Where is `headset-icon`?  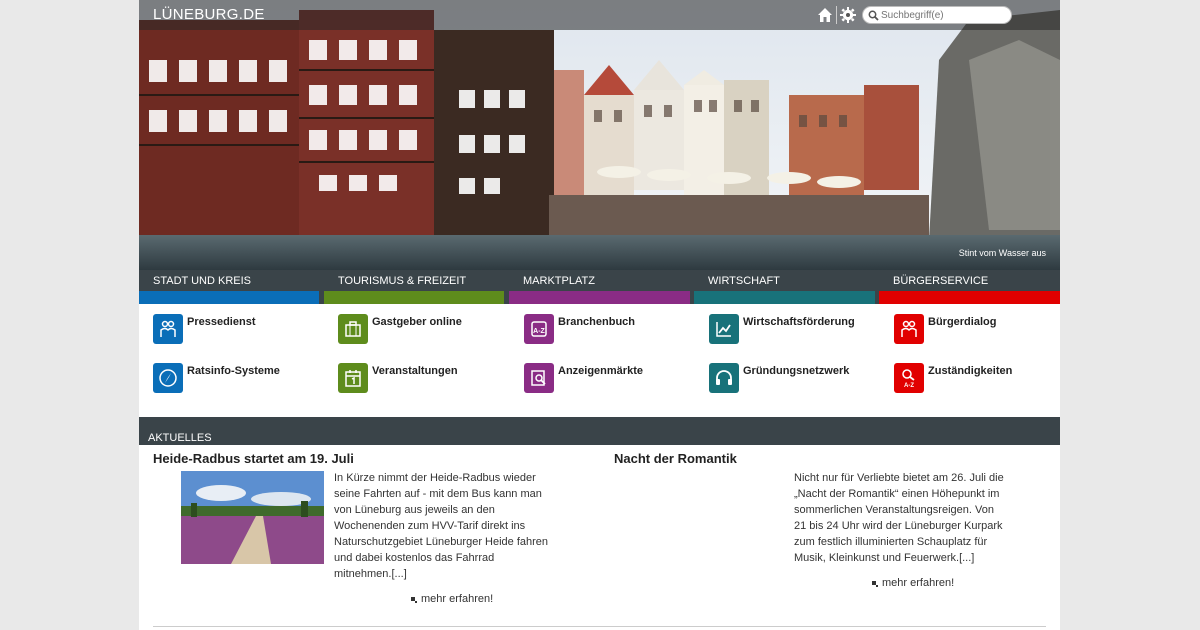
headset-icon is located at coordinates (724, 378).